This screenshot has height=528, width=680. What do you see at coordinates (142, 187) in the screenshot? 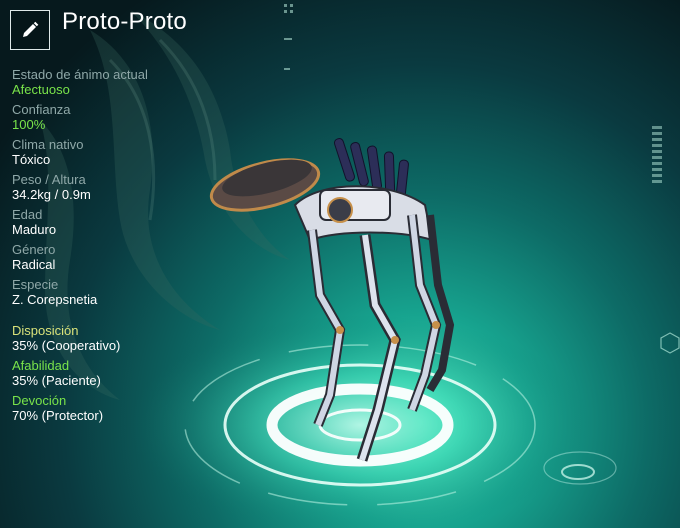
I see `stat-weight-height: Peso / Altura 34.2kg / 0.9m` at bounding box center [142, 187].